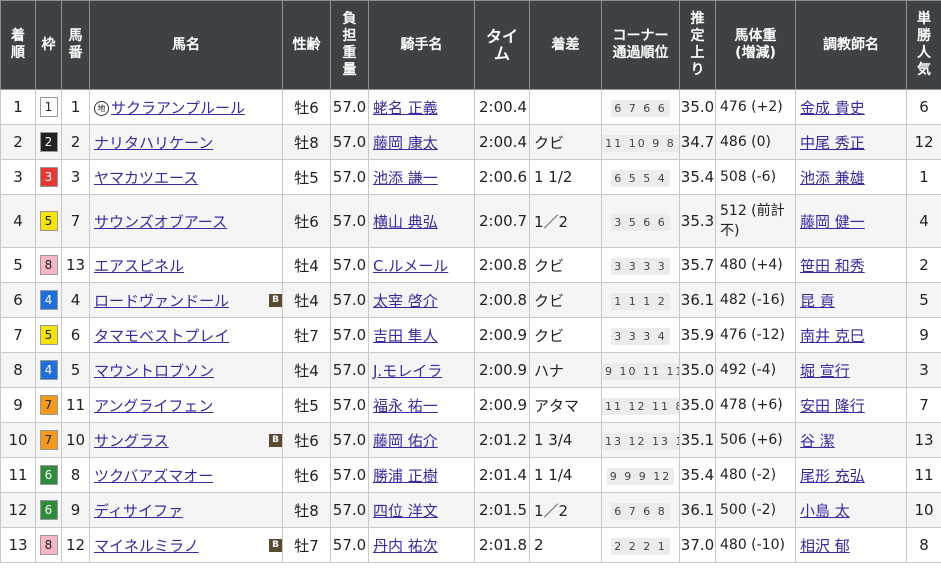 This screenshot has width=941, height=574. I want to click on horse-name-link: ナリタハリケーン, so click(153, 143).